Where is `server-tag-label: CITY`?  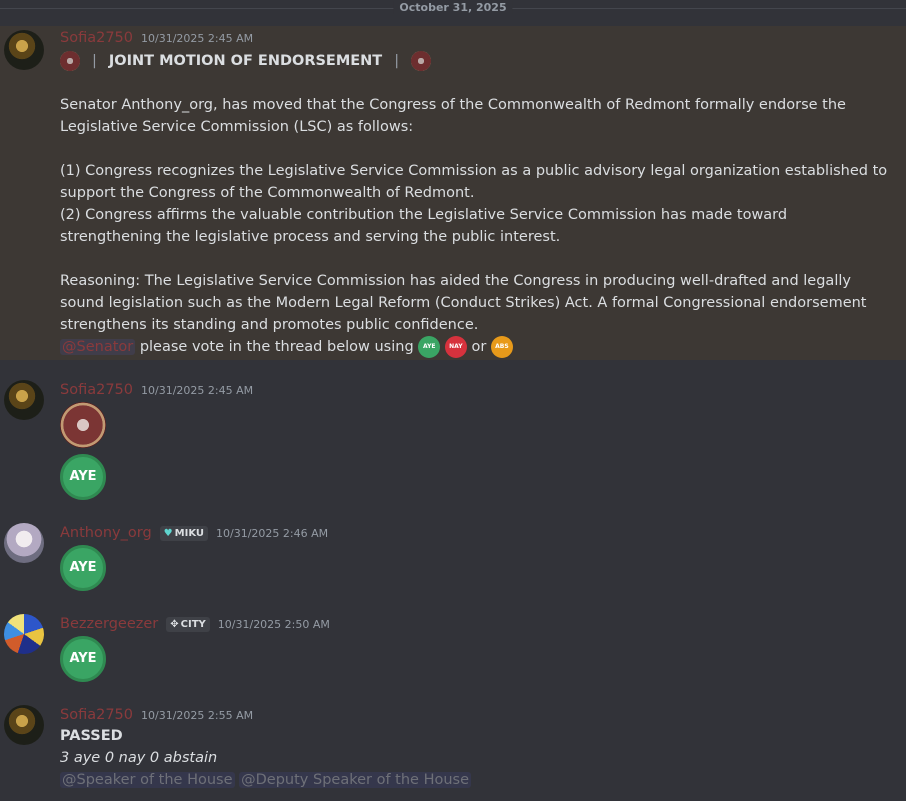 server-tag-label: CITY is located at coordinates (193, 624).